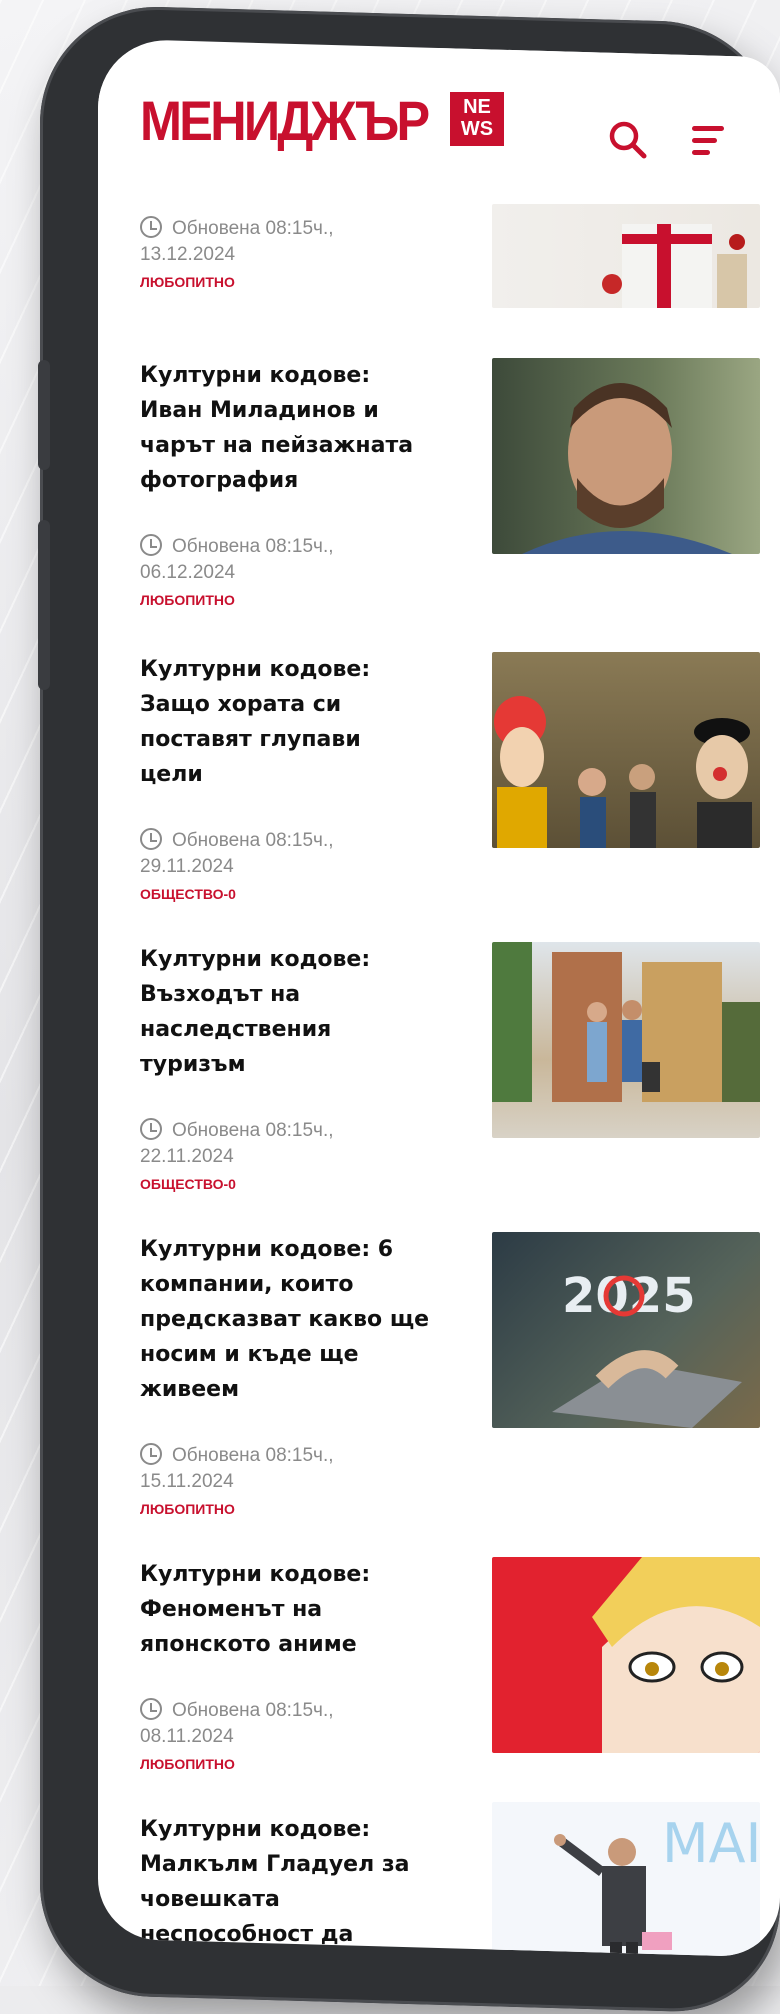  Describe the element at coordinates (676, 1655) in the screenshot. I see `anime-character-image` at that location.